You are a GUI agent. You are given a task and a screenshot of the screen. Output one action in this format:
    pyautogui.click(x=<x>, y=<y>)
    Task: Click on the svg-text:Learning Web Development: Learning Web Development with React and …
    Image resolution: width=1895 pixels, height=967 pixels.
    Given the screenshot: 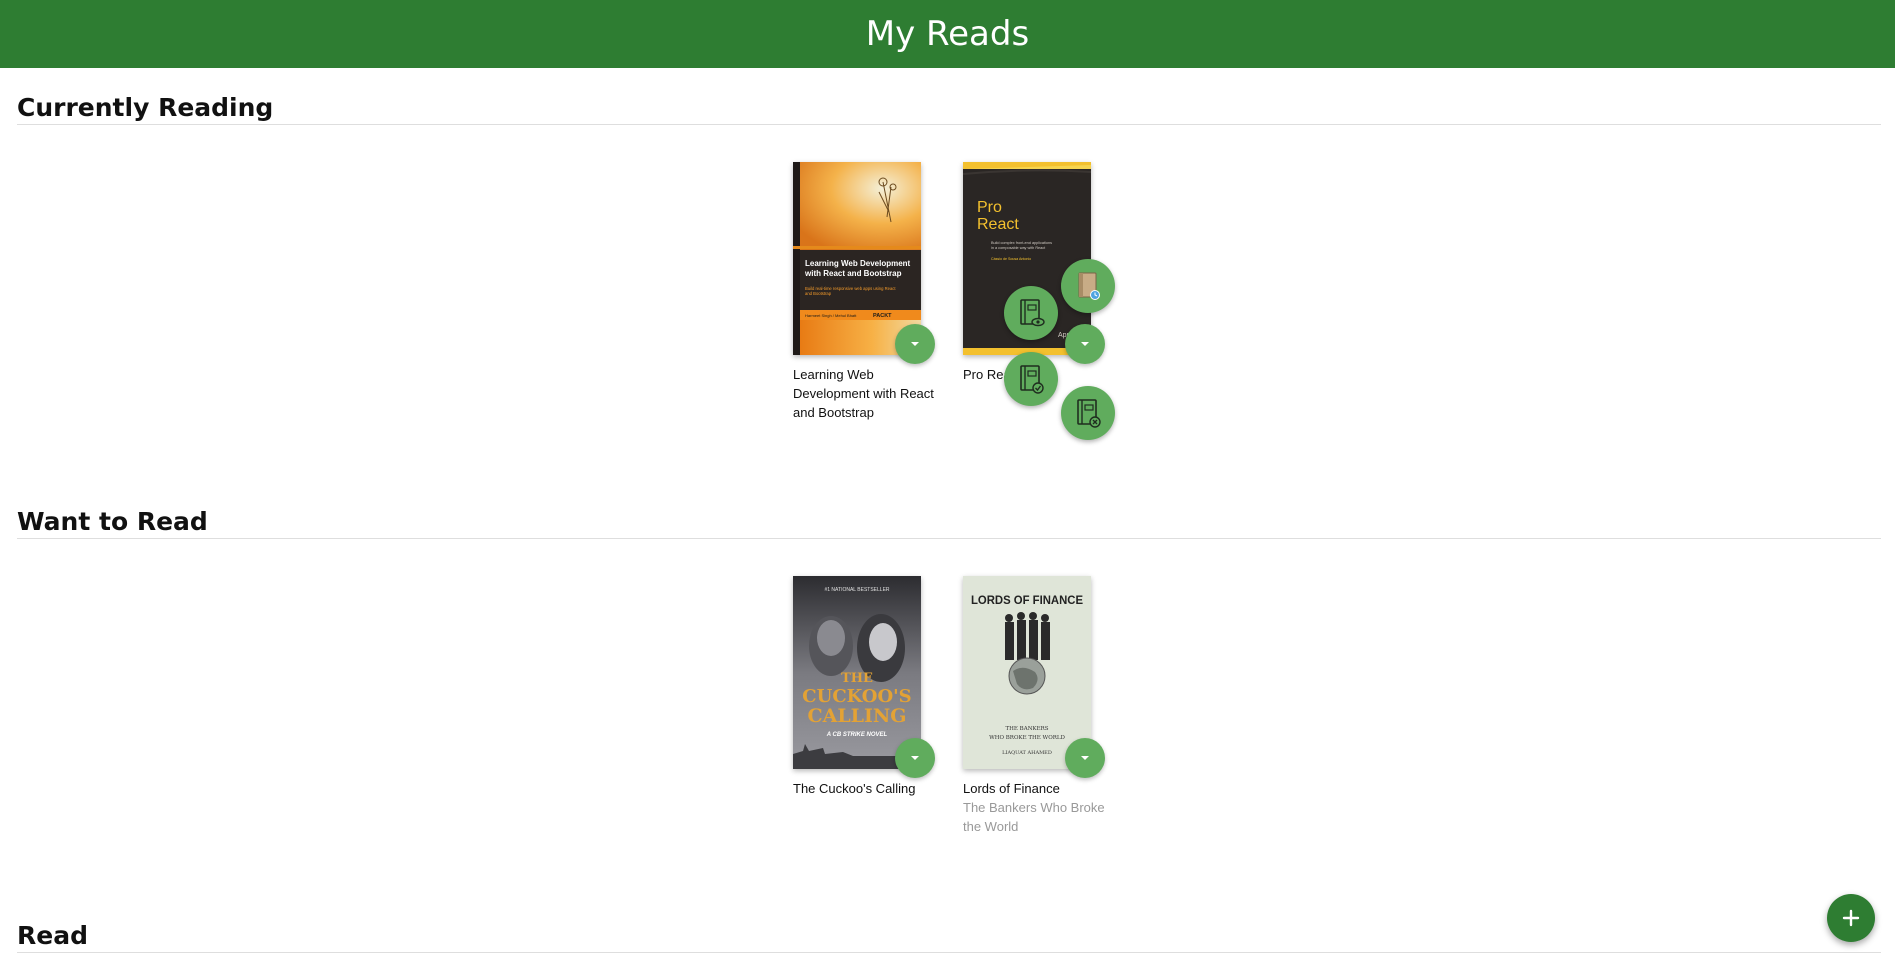 What is the action you would take?
    pyautogui.click(x=858, y=268)
    